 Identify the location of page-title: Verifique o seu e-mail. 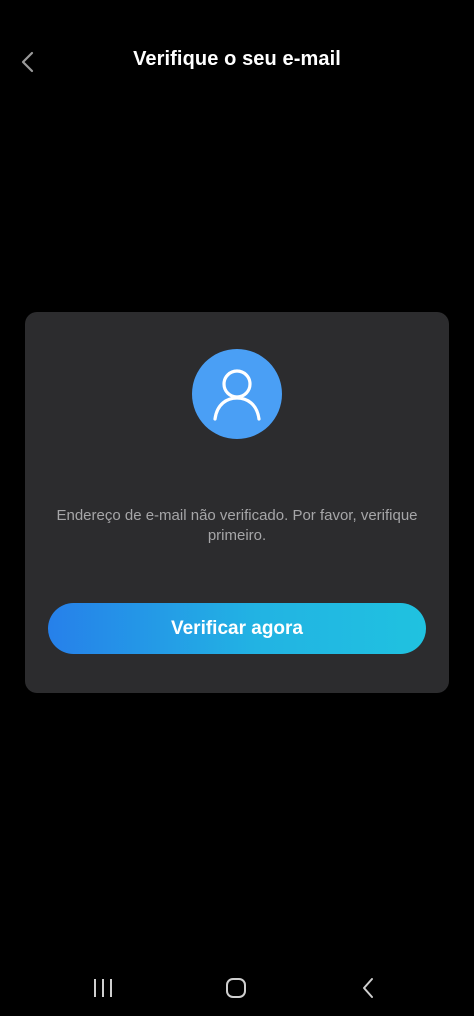
(237, 59).